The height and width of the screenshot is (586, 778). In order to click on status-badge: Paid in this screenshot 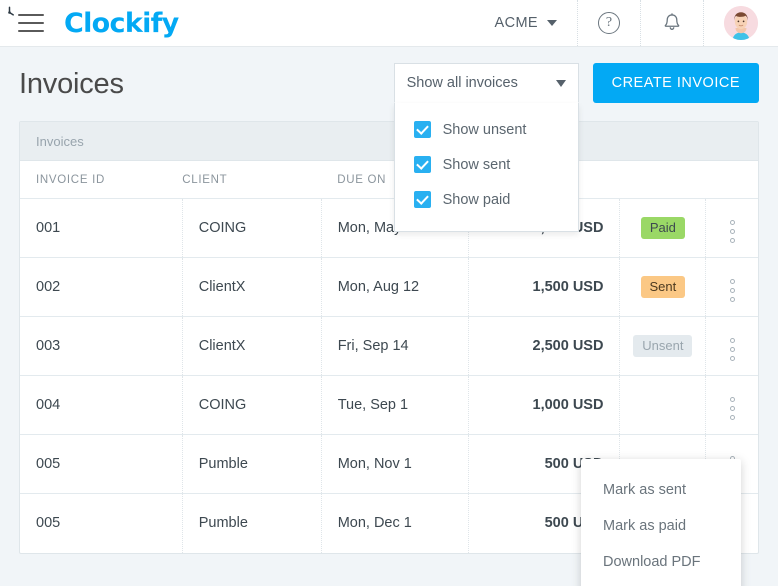, I will do `click(662, 228)`.